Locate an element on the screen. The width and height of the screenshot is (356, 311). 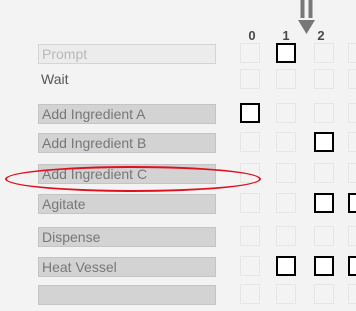
step-label: Wait is located at coordinates (127, 80).